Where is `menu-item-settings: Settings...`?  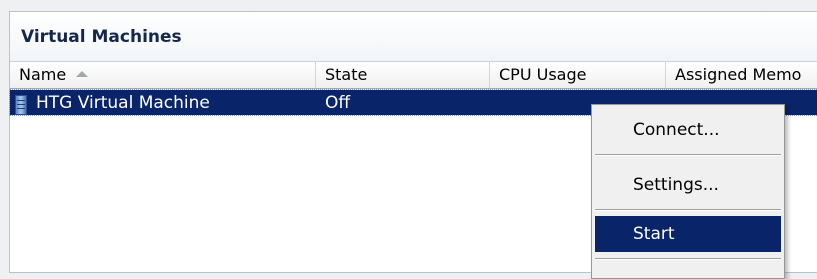 menu-item-settings: Settings... is located at coordinates (688, 185).